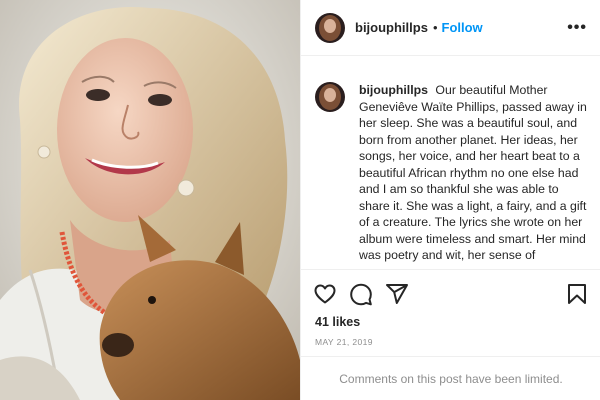 The height and width of the screenshot is (400, 600). I want to click on post-date: MAY 21, 2019, so click(344, 342).